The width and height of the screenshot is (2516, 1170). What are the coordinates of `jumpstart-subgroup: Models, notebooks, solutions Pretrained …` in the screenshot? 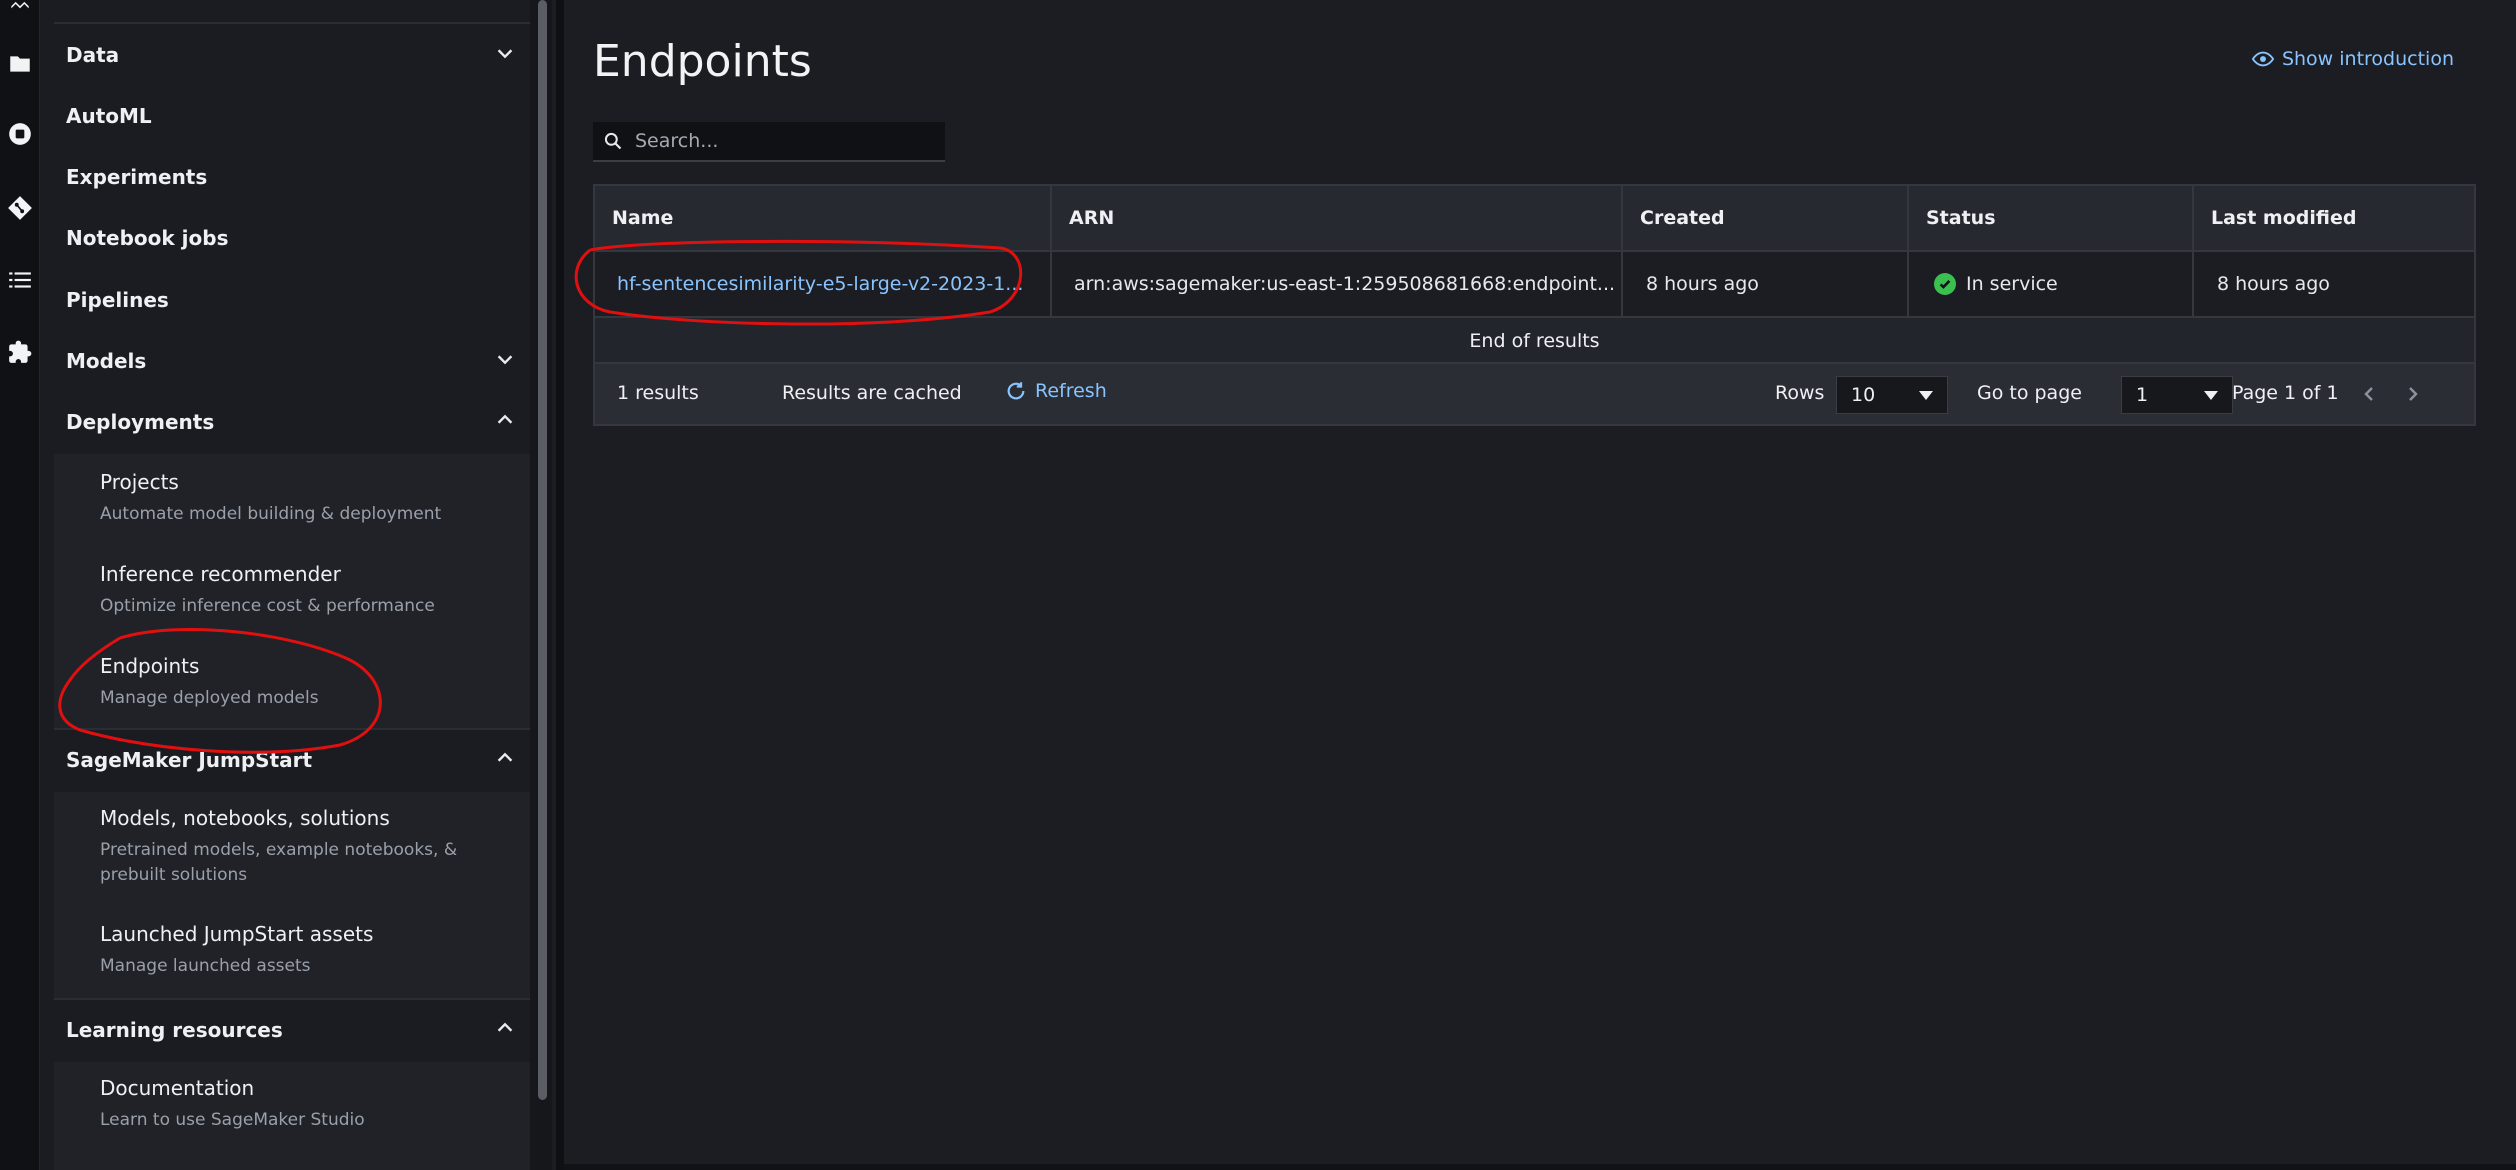 It's located at (292, 895).